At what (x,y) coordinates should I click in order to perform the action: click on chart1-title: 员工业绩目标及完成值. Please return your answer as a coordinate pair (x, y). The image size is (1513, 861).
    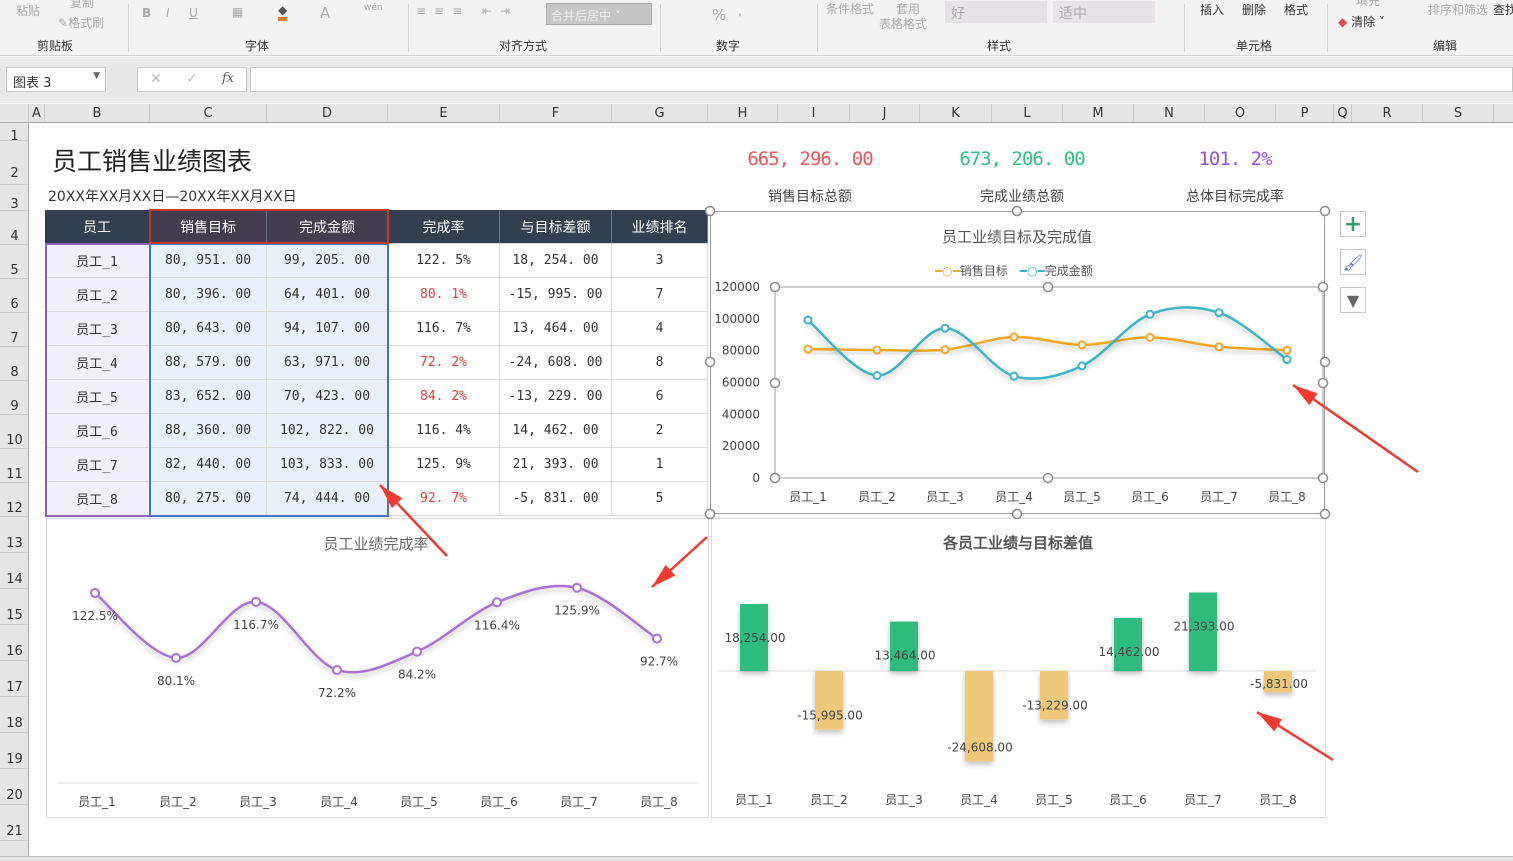
    Looking at the image, I should click on (1017, 237).